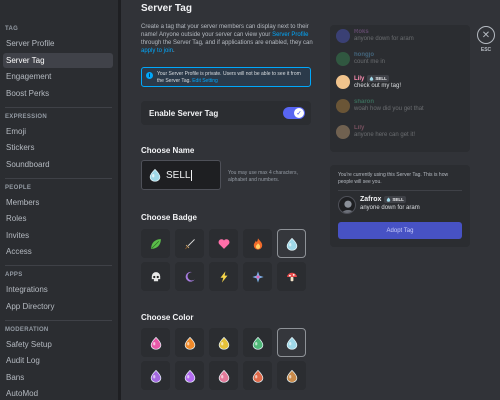 The width and height of the screenshot is (500, 400). Describe the element at coordinates (400, 230) in the screenshot. I see `adopt-tag-button: Adopt Tag` at that location.